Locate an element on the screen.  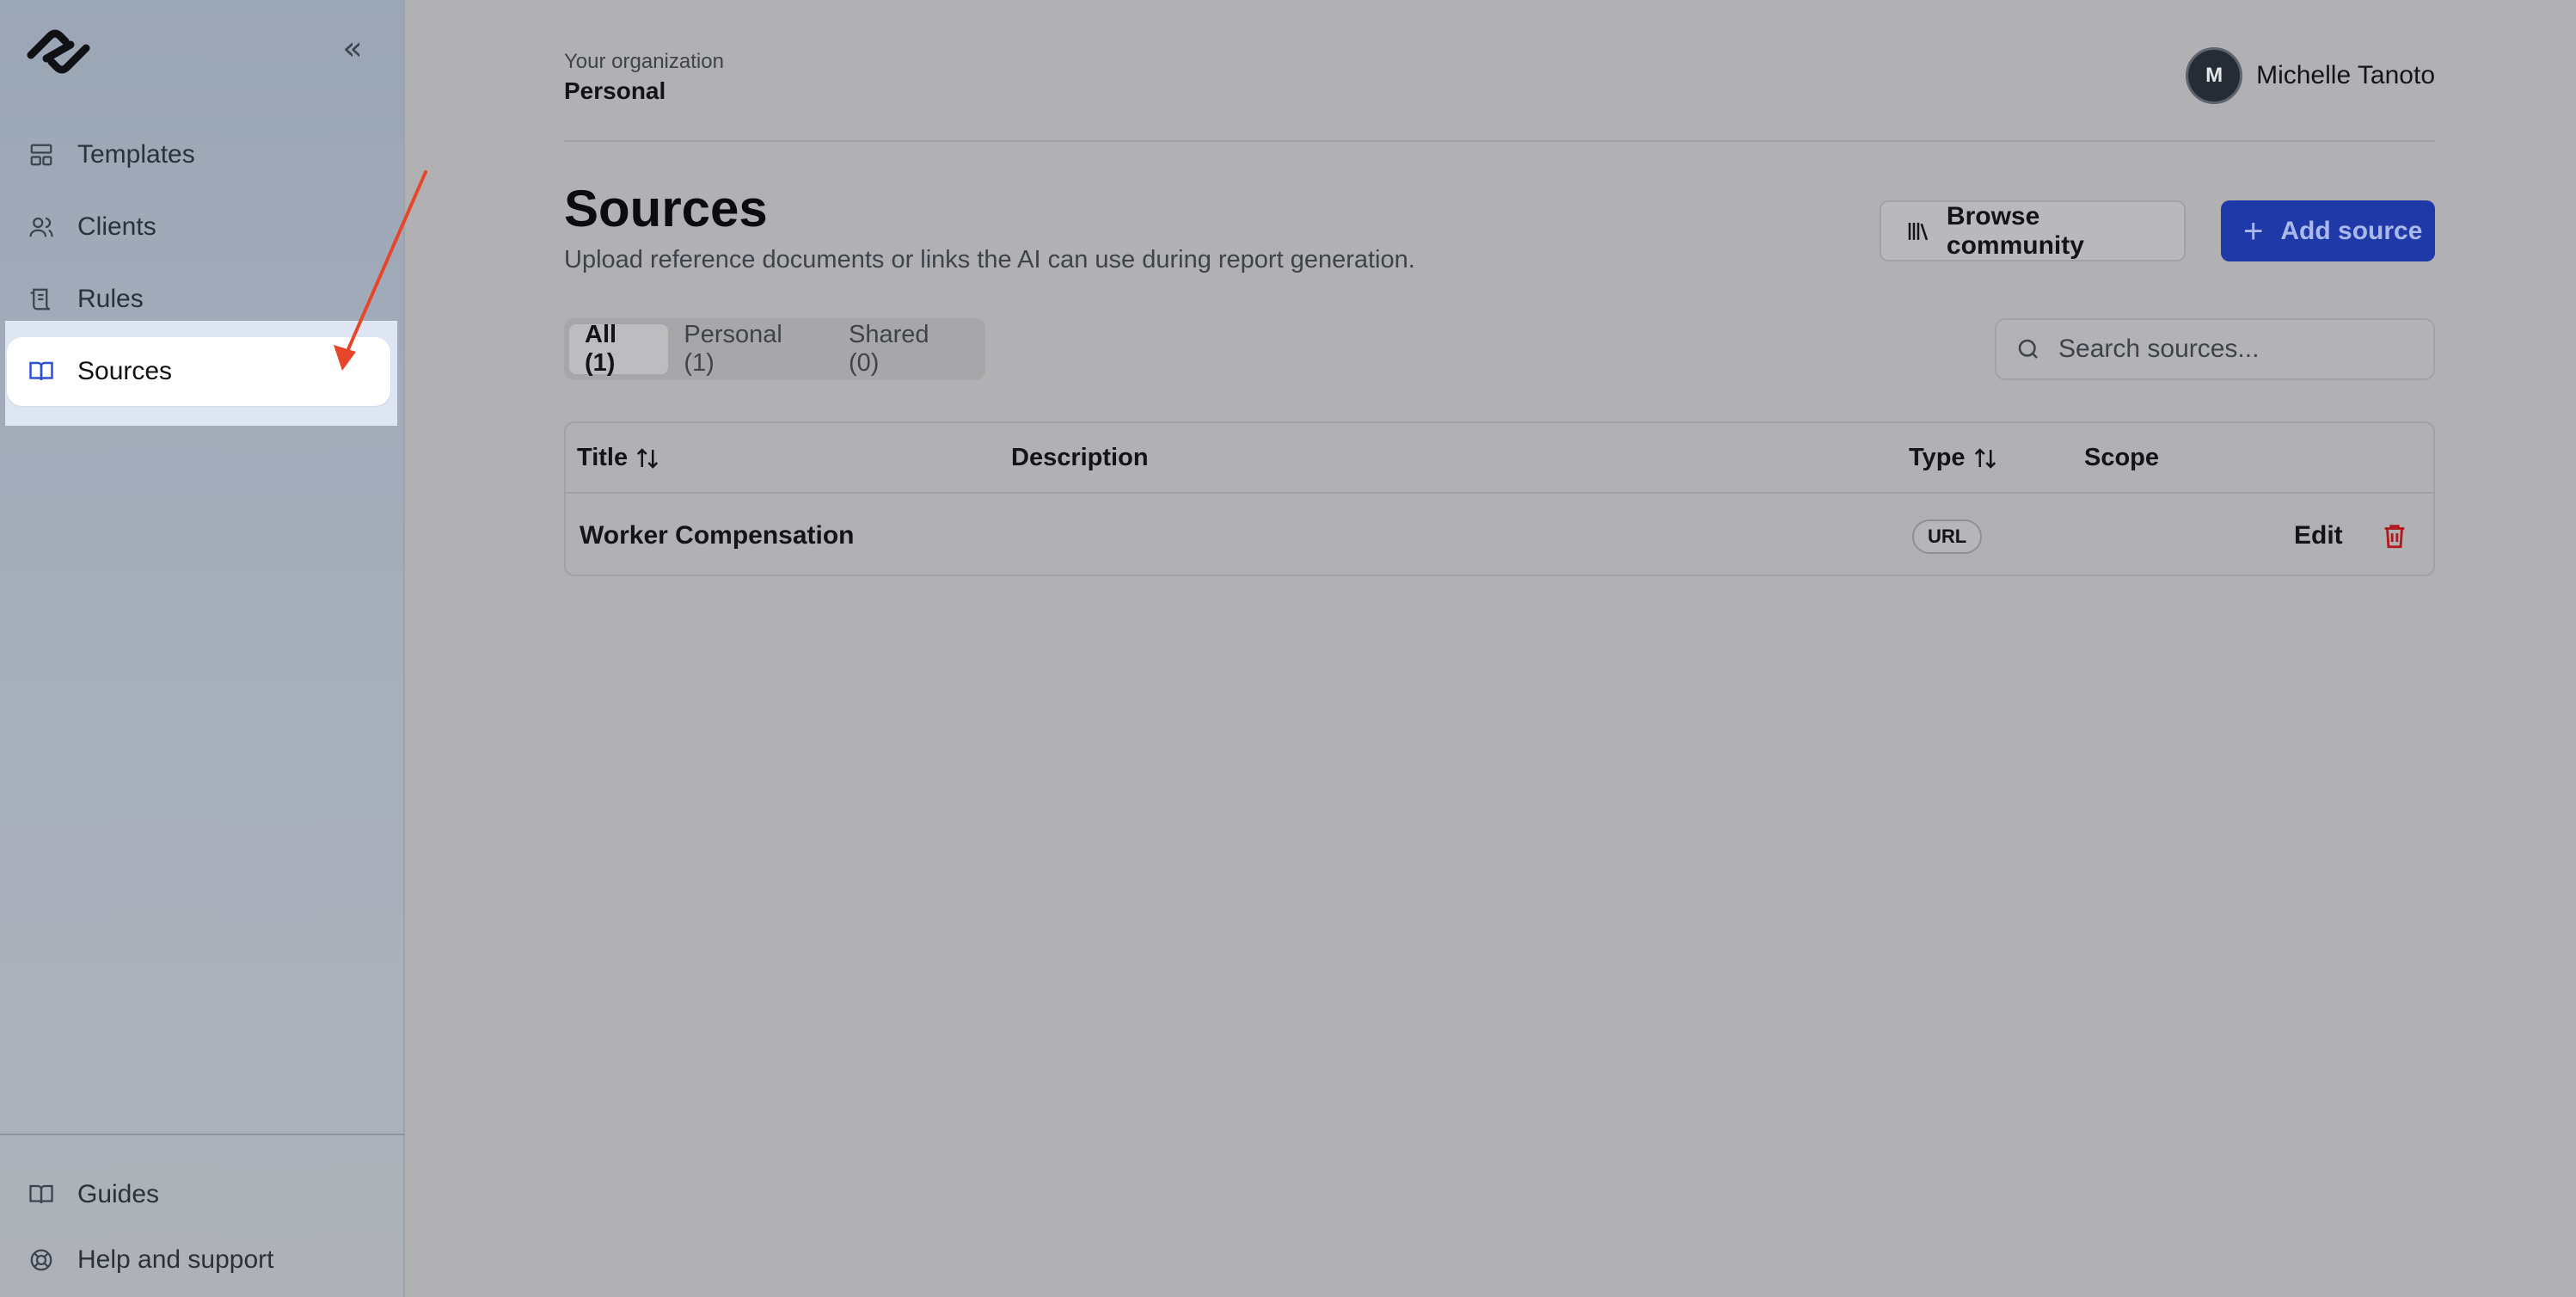
sidebar-item-rules: Rules is located at coordinates (198, 299).